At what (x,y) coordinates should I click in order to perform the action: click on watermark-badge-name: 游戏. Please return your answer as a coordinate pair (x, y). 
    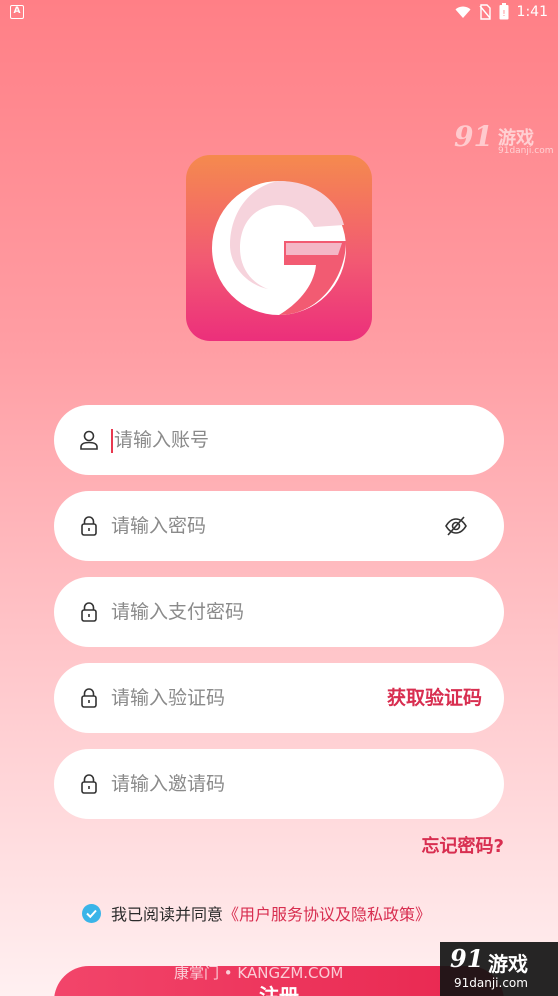
    Looking at the image, I should click on (508, 964).